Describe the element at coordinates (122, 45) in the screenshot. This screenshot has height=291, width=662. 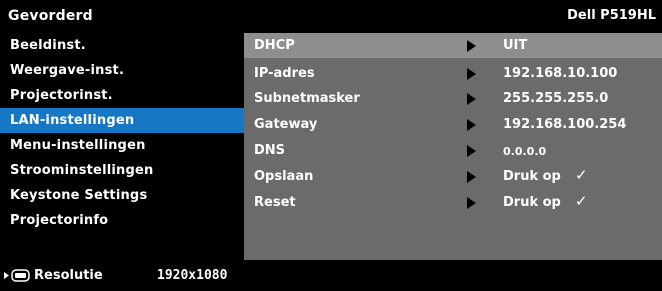
I see `menu-item-beeldinst: Beeldinst.` at that location.